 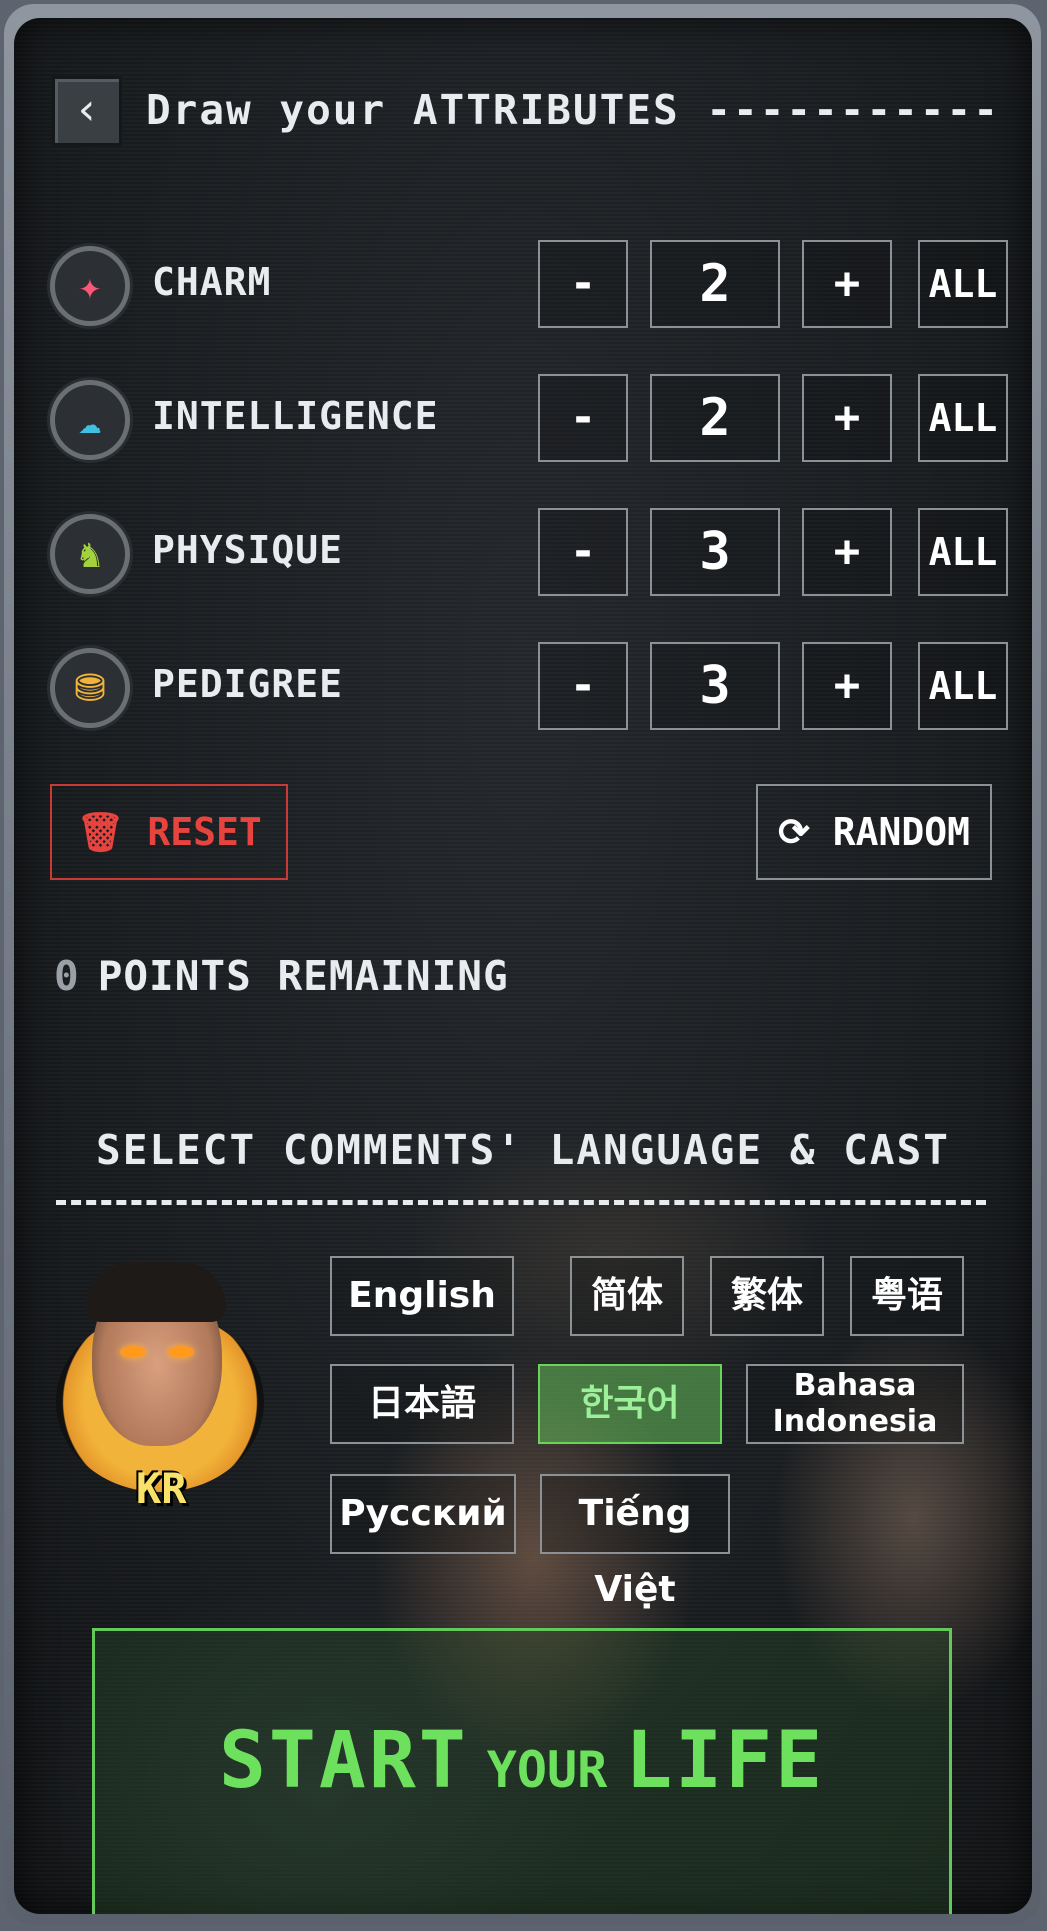 What do you see at coordinates (248, 550) in the screenshot?
I see `attribute-label: PHYSIQUE` at bounding box center [248, 550].